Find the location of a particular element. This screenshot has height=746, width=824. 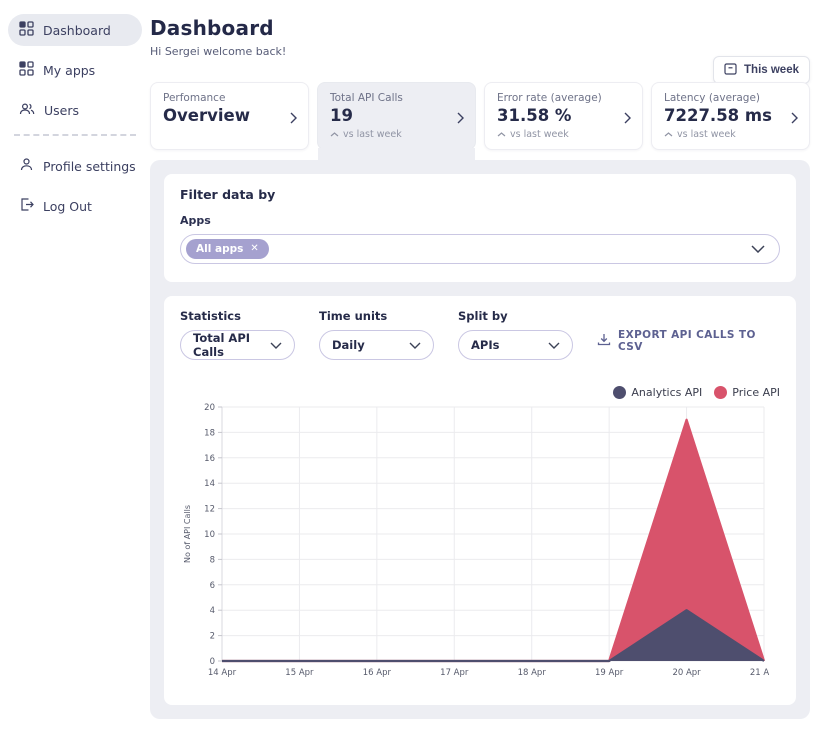

this-week-label: This week is located at coordinates (771, 70).